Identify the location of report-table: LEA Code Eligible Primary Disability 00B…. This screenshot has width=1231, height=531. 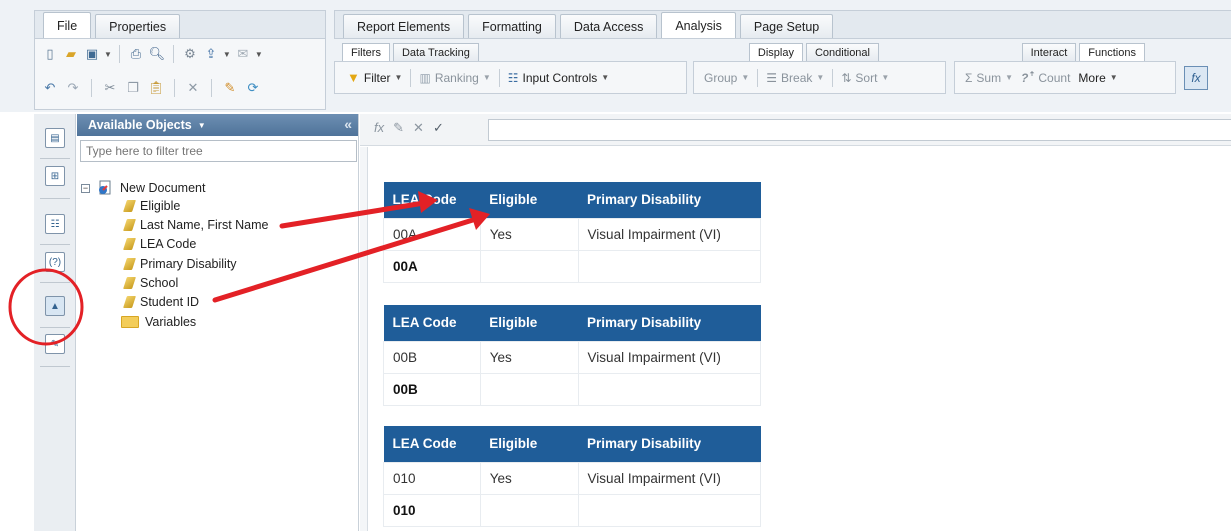
(572, 355).